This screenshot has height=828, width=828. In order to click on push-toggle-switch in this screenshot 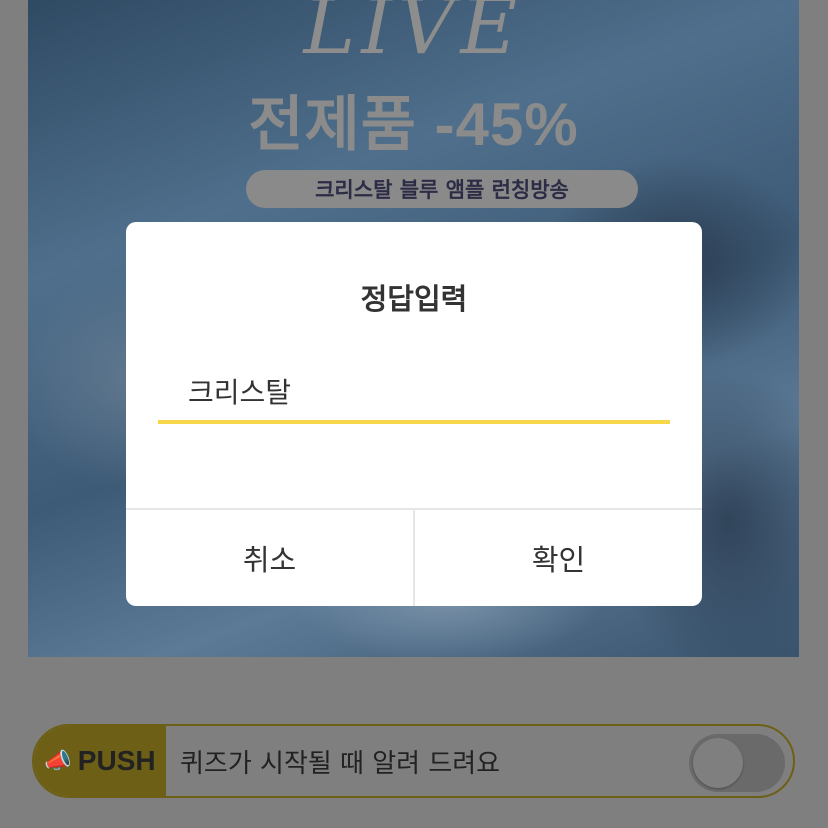, I will do `click(737, 763)`.